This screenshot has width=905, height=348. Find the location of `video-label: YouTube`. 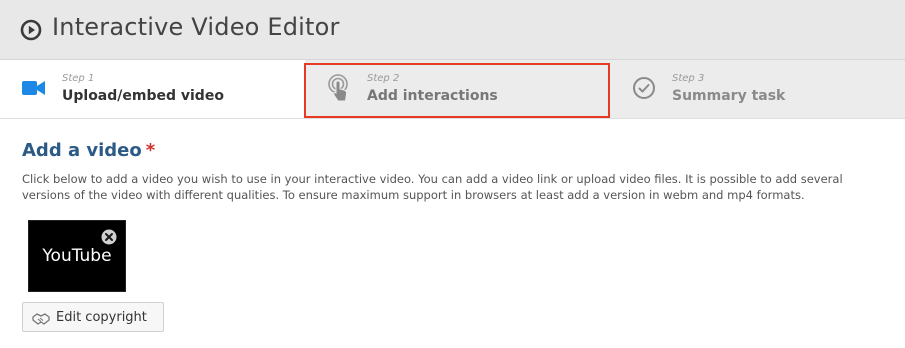

video-label: YouTube is located at coordinates (77, 256).